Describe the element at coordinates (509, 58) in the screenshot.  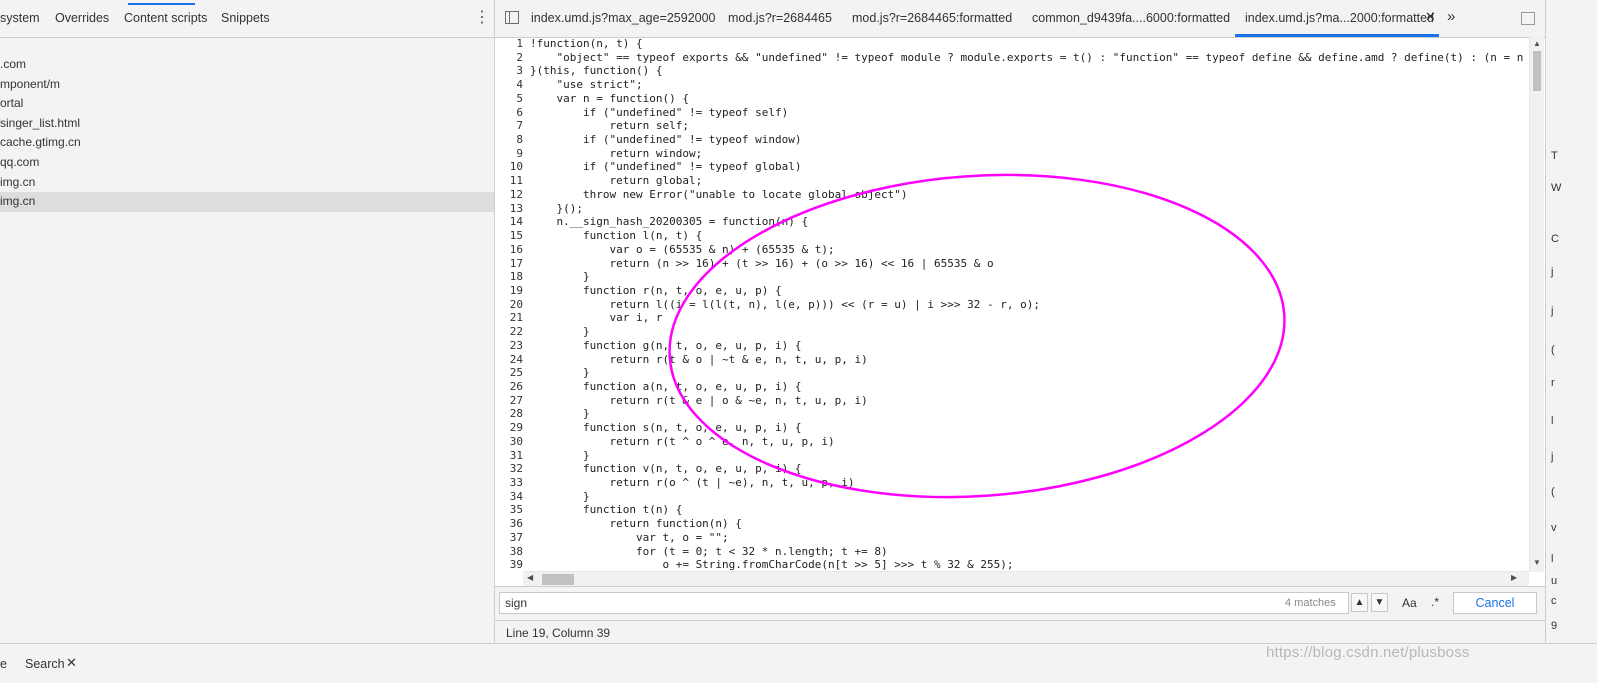
I see `line-number: 2` at that location.